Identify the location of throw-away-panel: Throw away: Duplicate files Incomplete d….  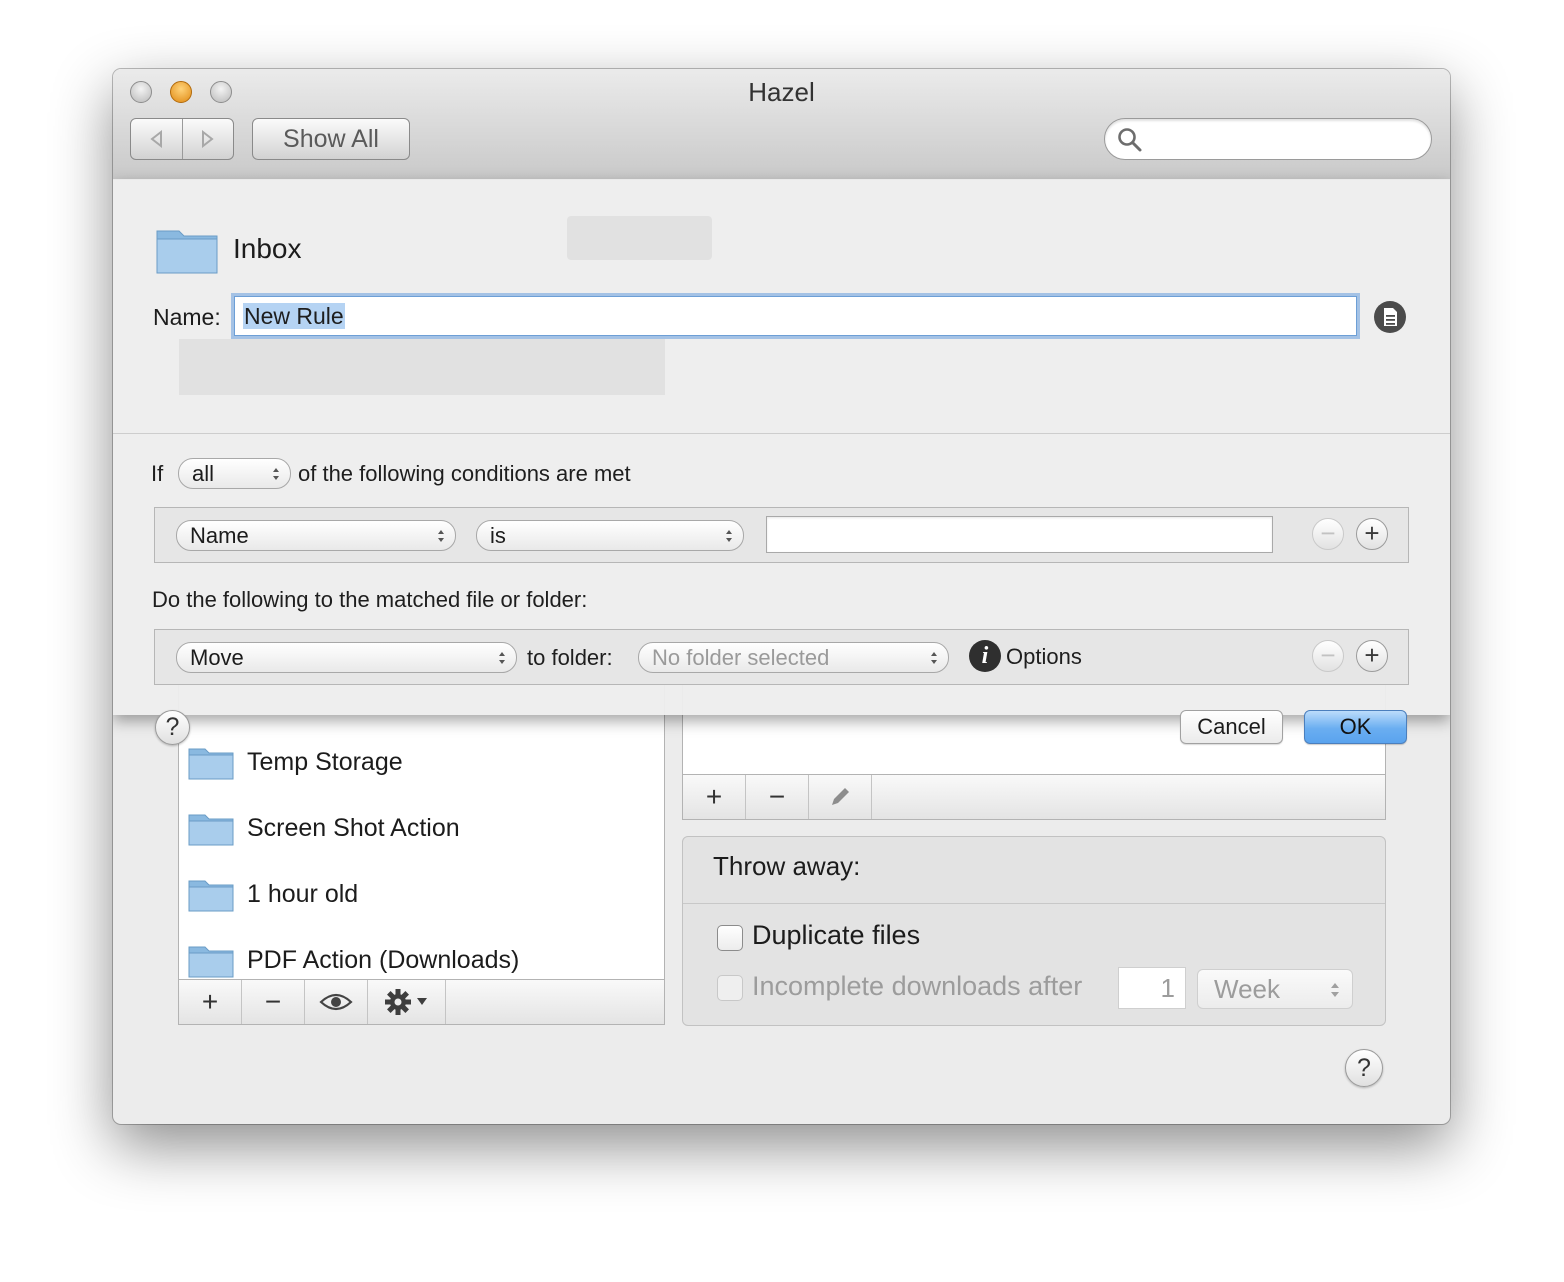
(1034, 931).